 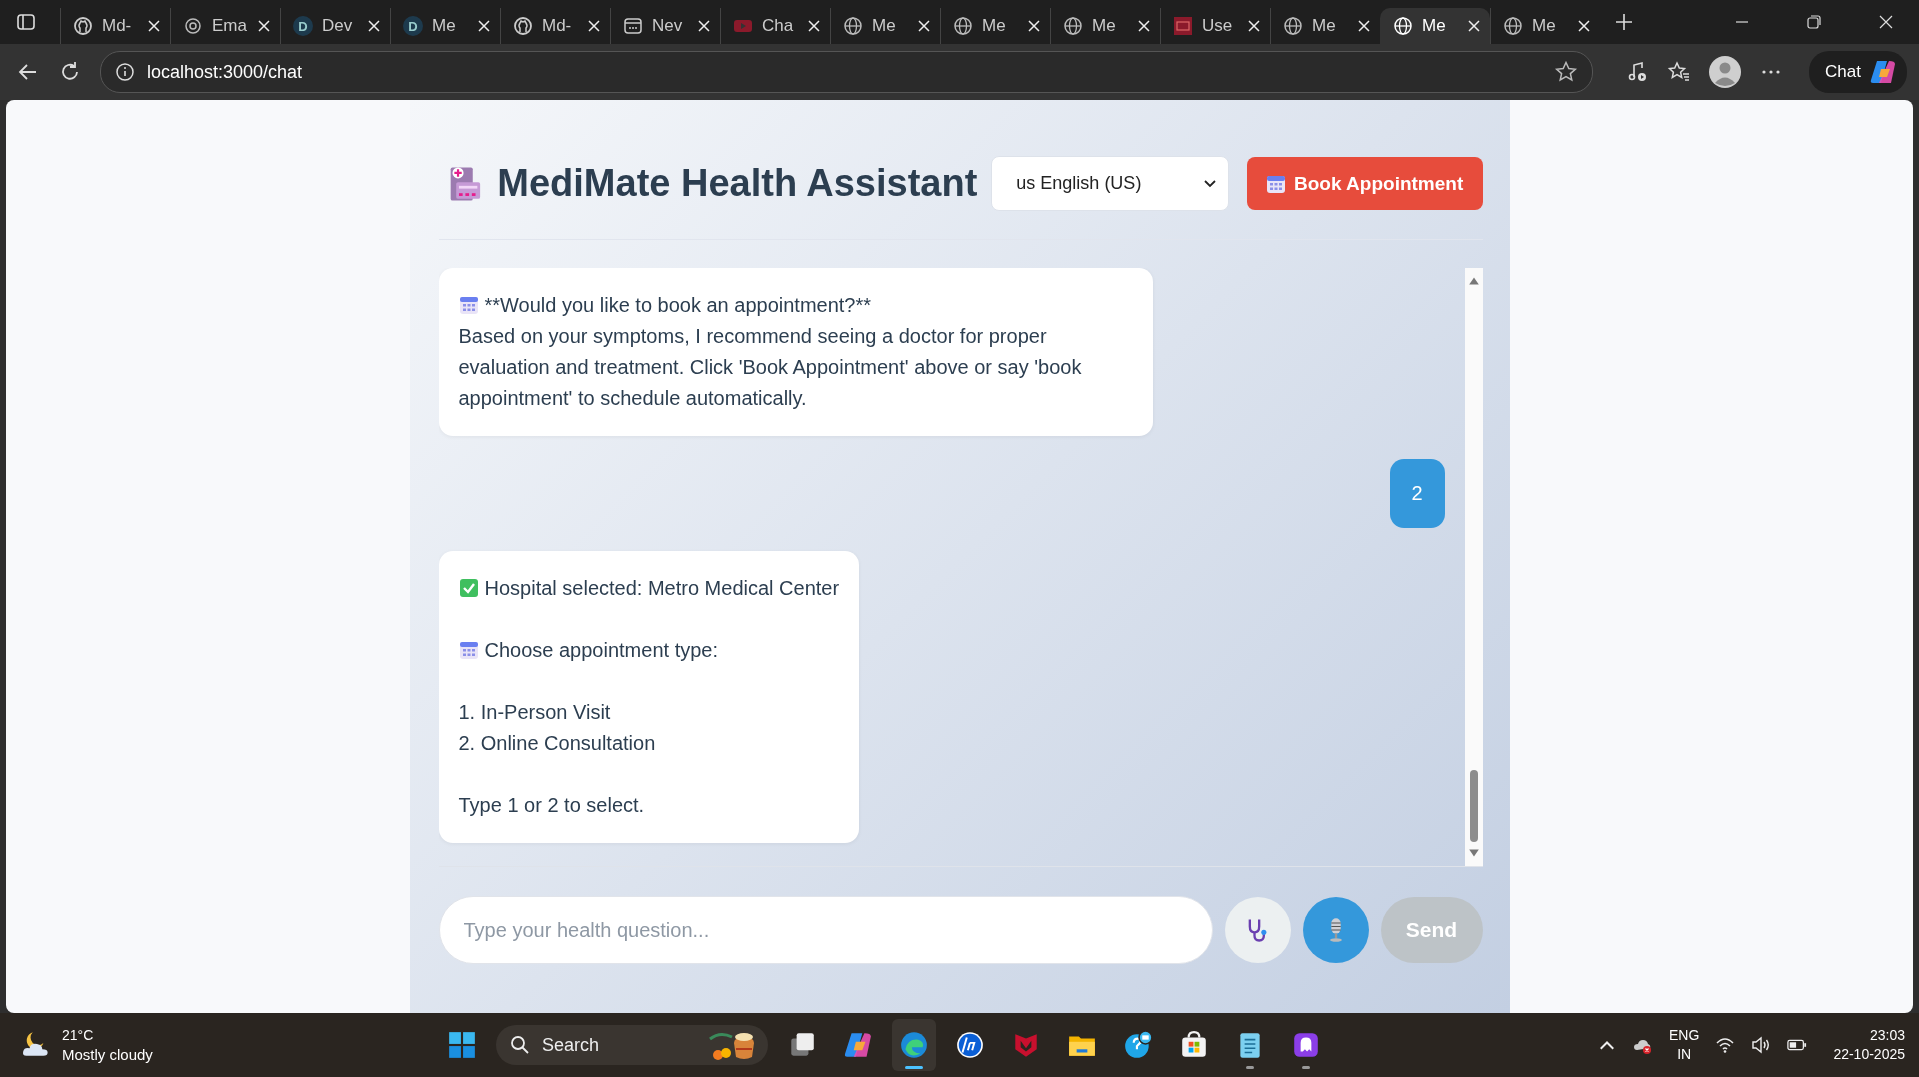 What do you see at coordinates (1473, 567) in the screenshot?
I see `scrollbar` at bounding box center [1473, 567].